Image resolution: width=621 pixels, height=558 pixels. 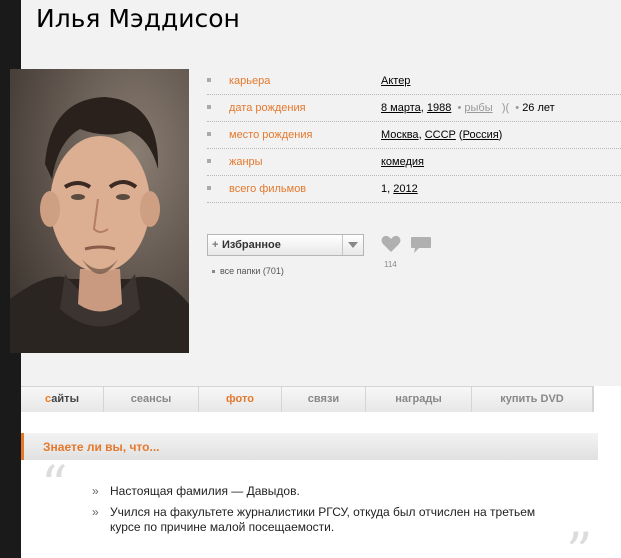 I want to click on info-label: жанры, so click(x=246, y=162).